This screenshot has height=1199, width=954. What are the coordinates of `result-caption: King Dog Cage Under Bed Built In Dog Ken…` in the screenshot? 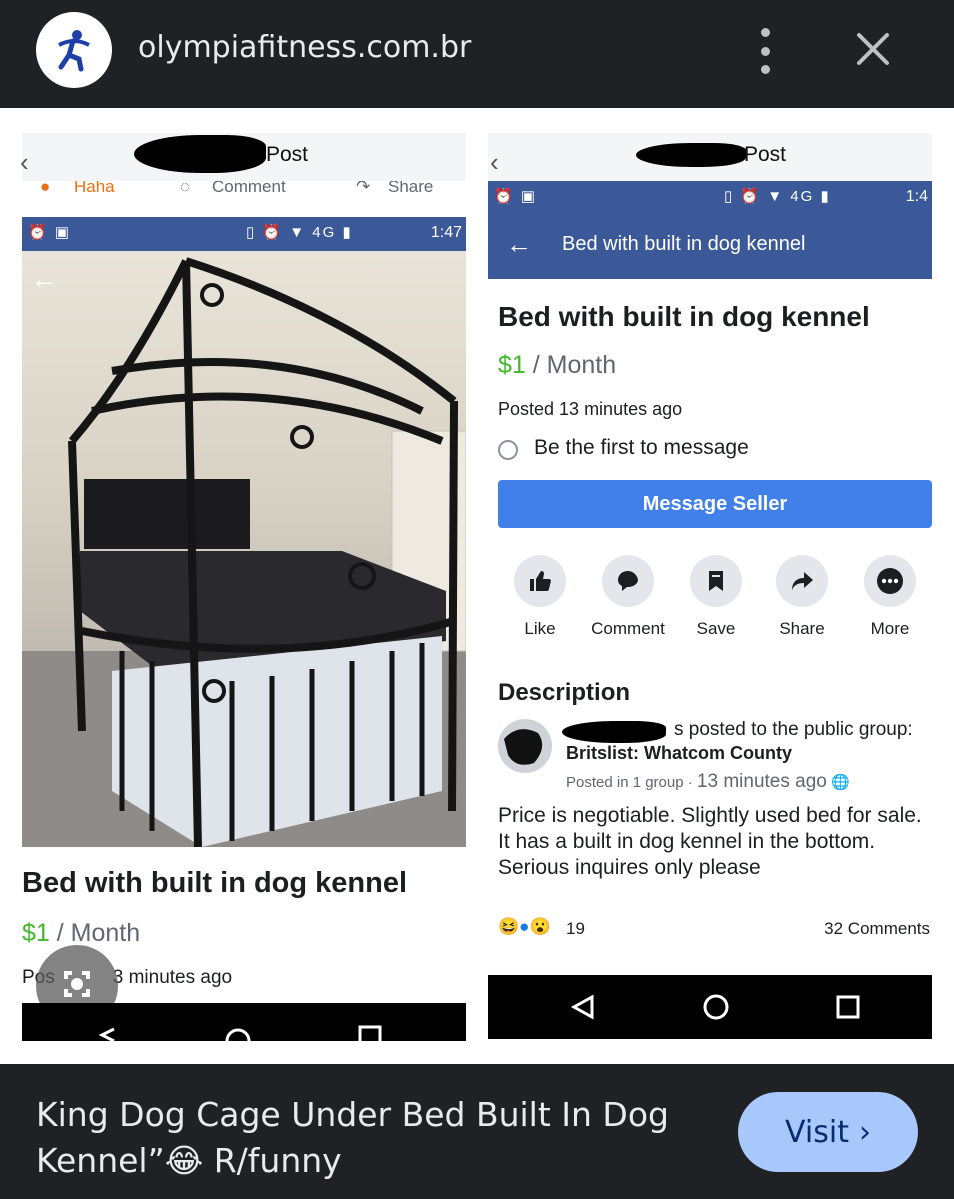 It's located at (376, 1138).